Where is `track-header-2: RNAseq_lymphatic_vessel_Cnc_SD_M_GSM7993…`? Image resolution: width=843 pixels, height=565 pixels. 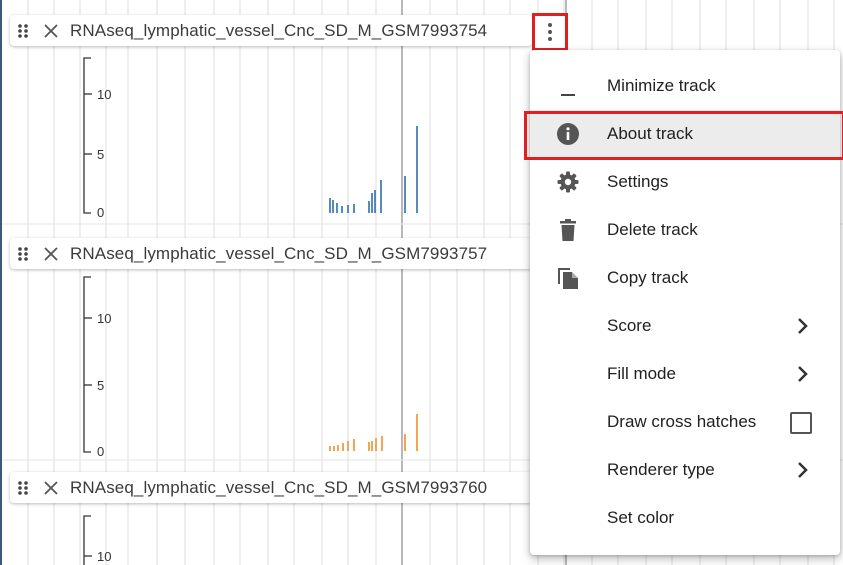 track-header-2: RNAseq_lymphatic_vessel_Cnc_SD_M_GSM7993… is located at coordinates (271, 253).